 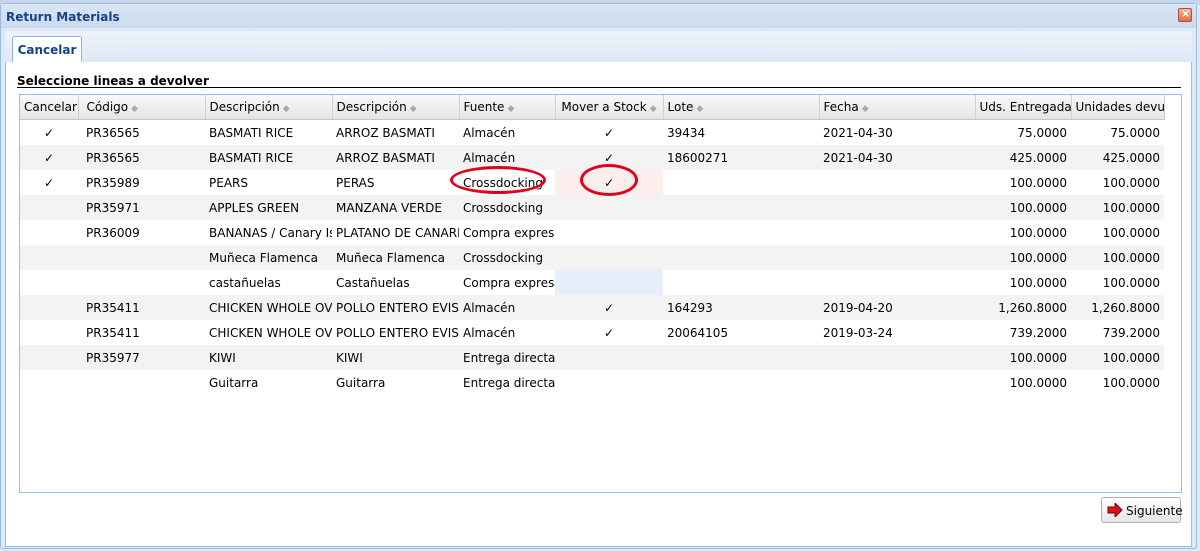 What do you see at coordinates (1117, 133) in the screenshot?
I see `cell-returned: 75.0000` at bounding box center [1117, 133].